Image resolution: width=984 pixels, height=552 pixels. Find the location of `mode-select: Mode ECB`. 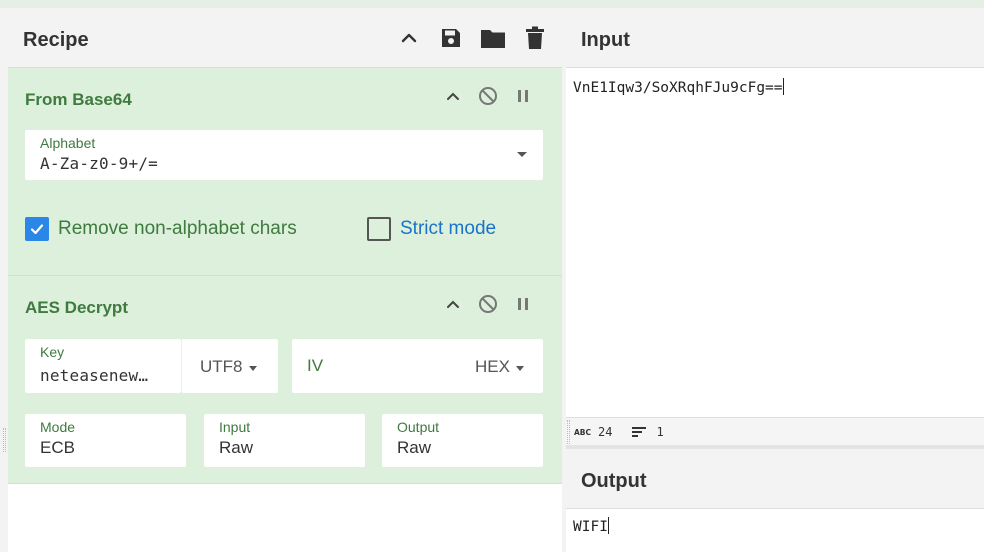

mode-select: Mode ECB is located at coordinates (105, 440).